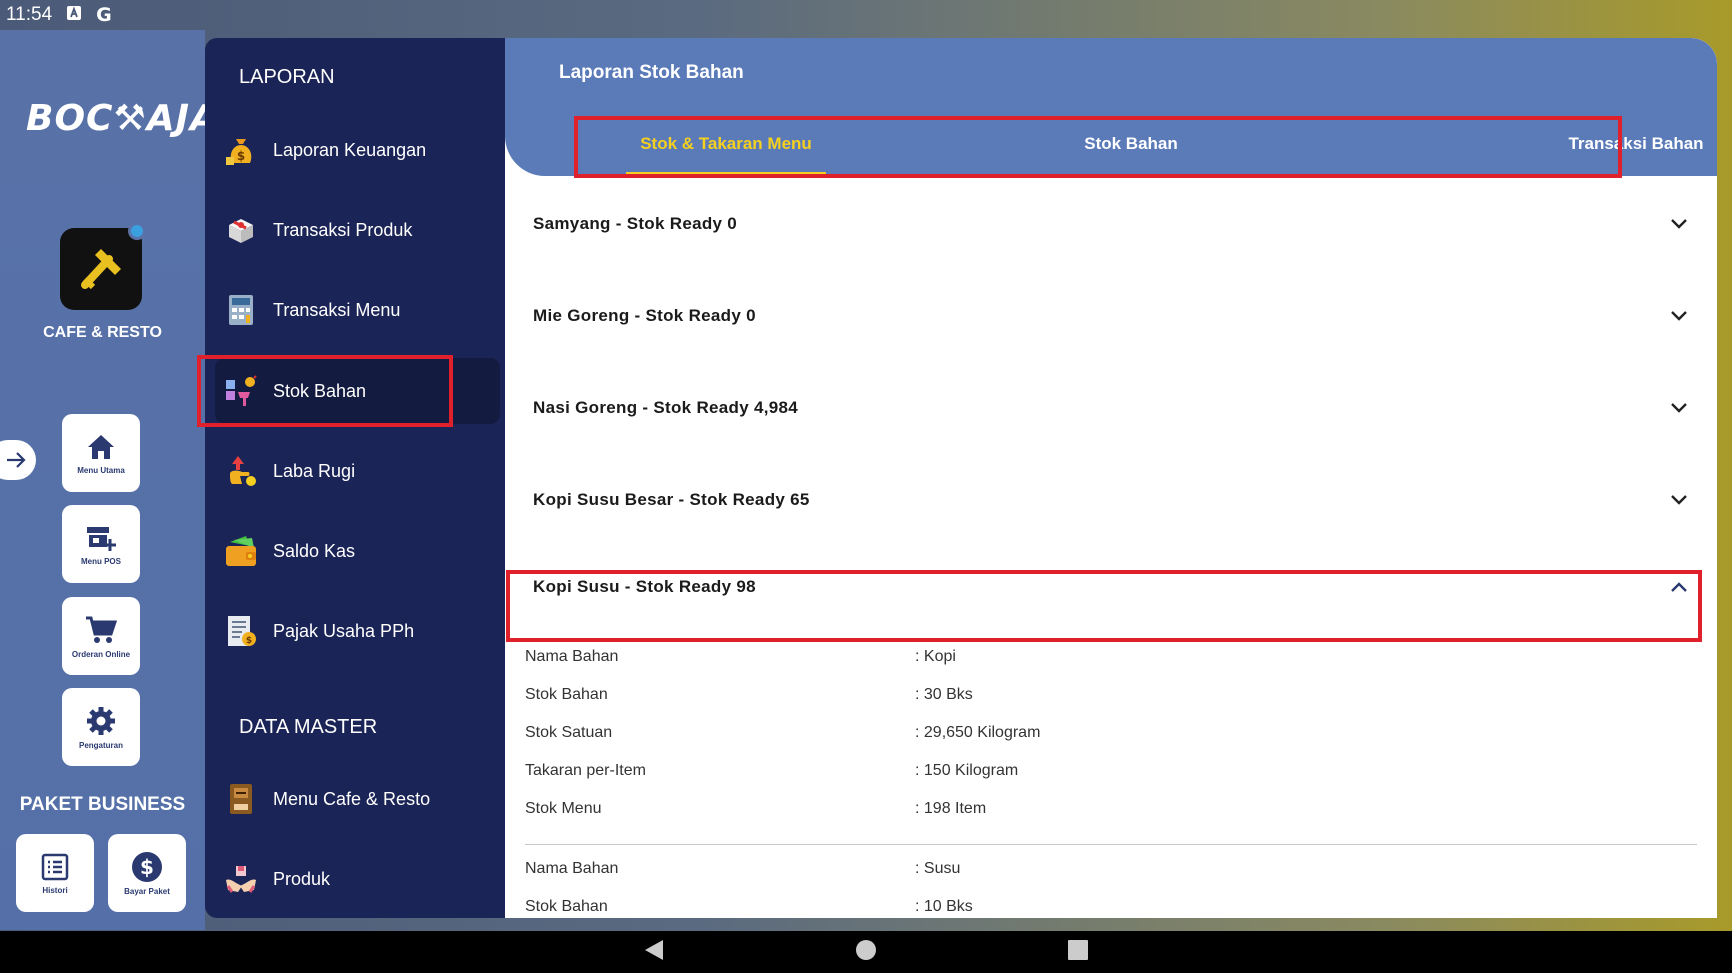 The width and height of the screenshot is (1732, 973). What do you see at coordinates (585, 770) in the screenshot?
I see `detail-key: Takaran per-Item` at bounding box center [585, 770].